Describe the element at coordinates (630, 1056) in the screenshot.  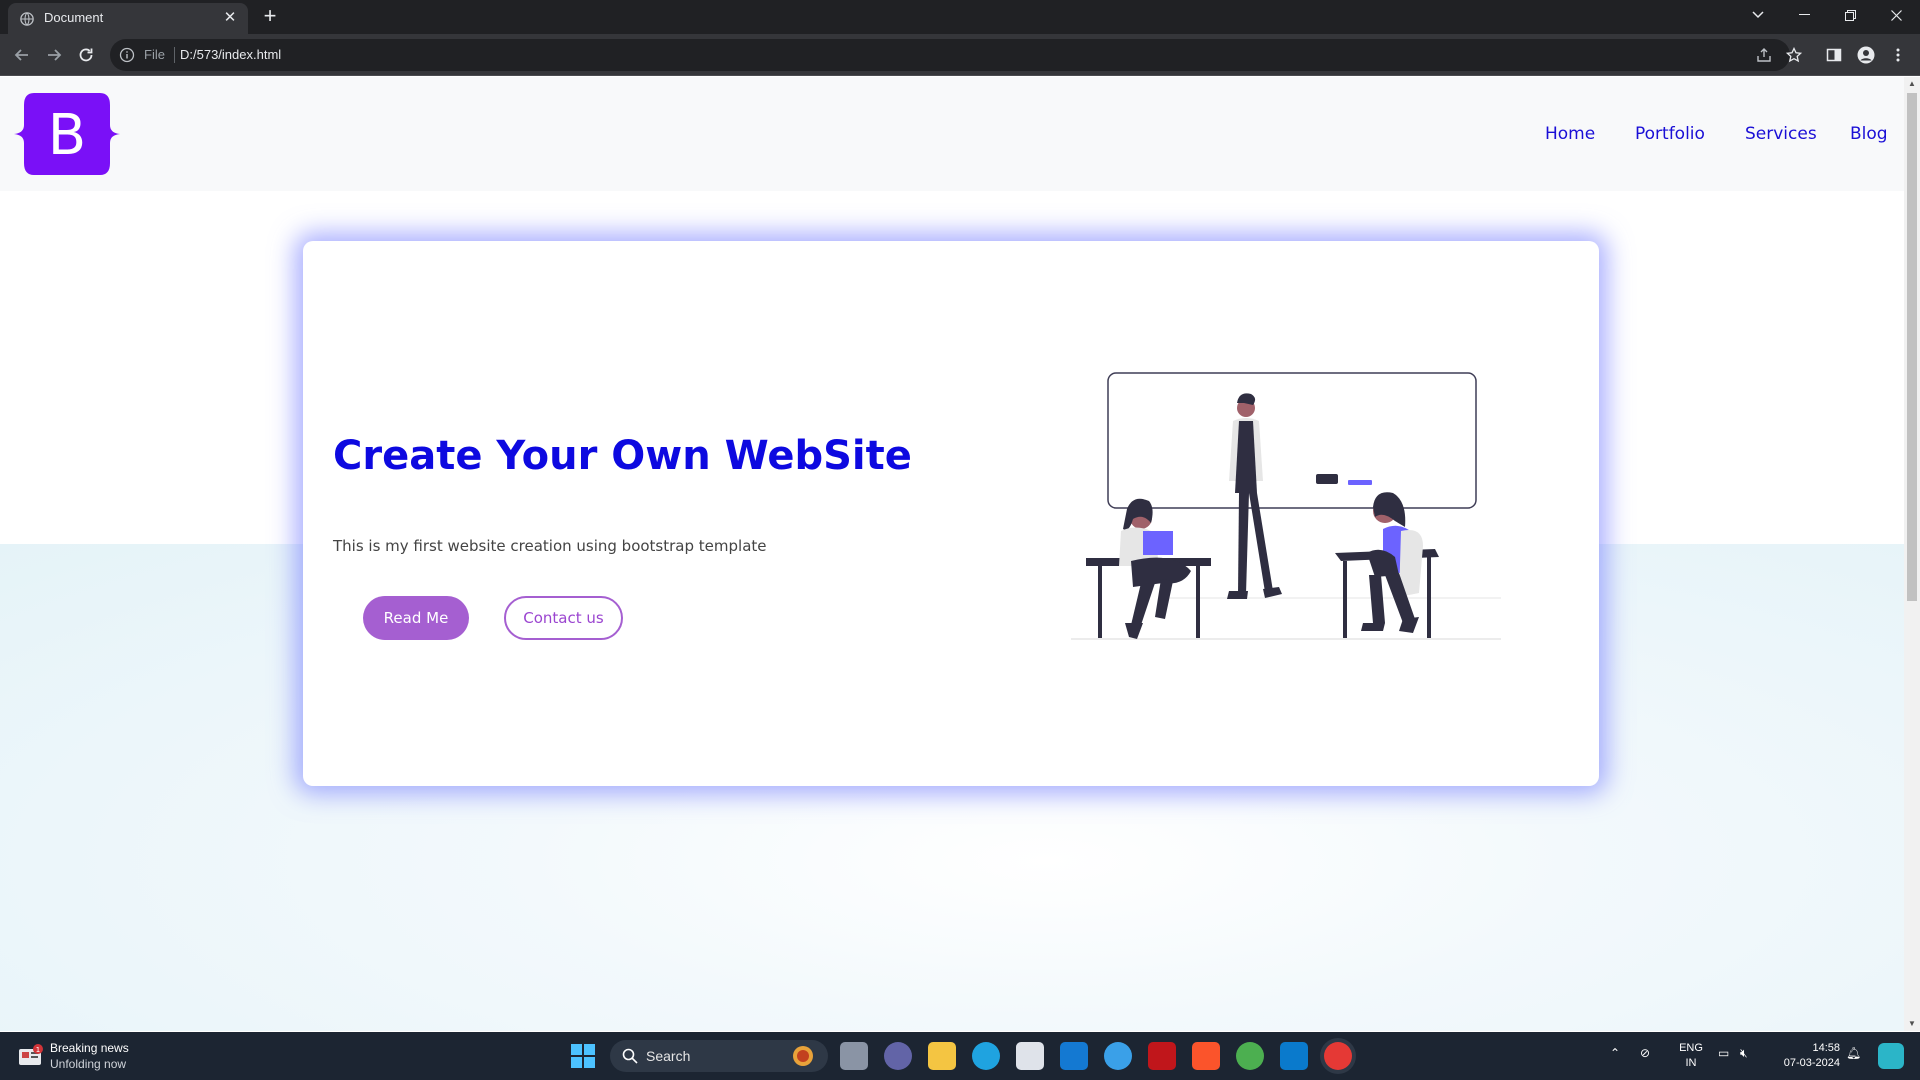
I see `search-icon` at that location.